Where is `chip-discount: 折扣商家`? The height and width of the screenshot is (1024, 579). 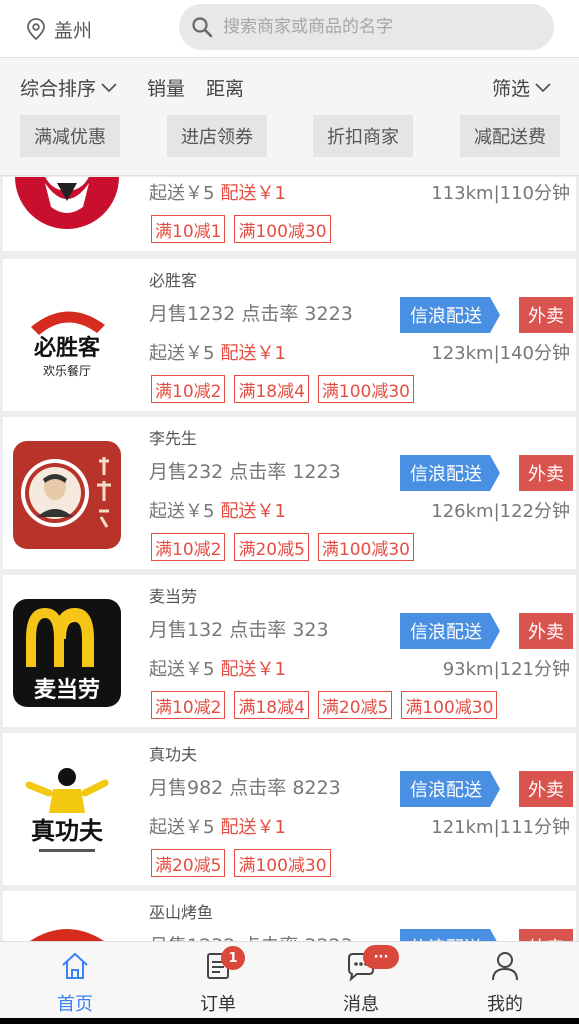
chip-discount: 折扣商家 is located at coordinates (363, 136).